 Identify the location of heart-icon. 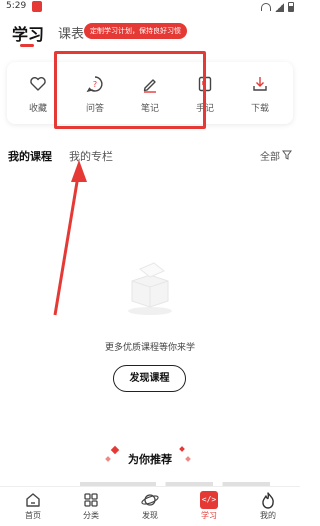
(38, 84).